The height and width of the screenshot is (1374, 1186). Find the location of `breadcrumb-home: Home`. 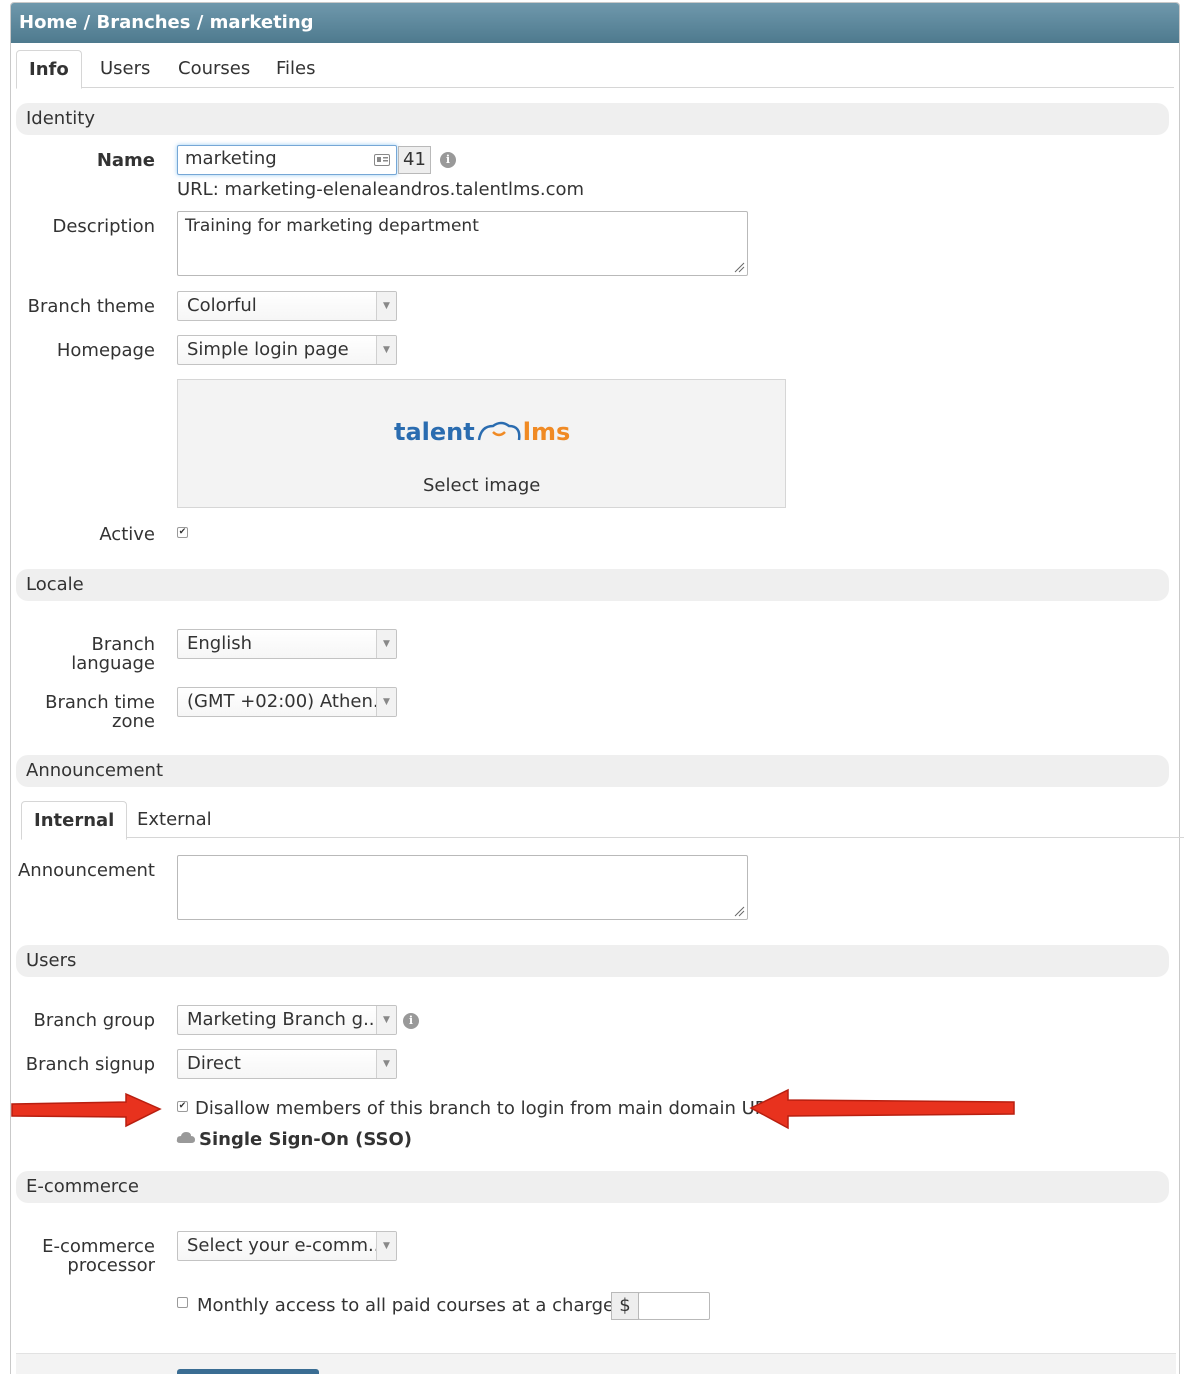

breadcrumb-home: Home is located at coordinates (48, 22).